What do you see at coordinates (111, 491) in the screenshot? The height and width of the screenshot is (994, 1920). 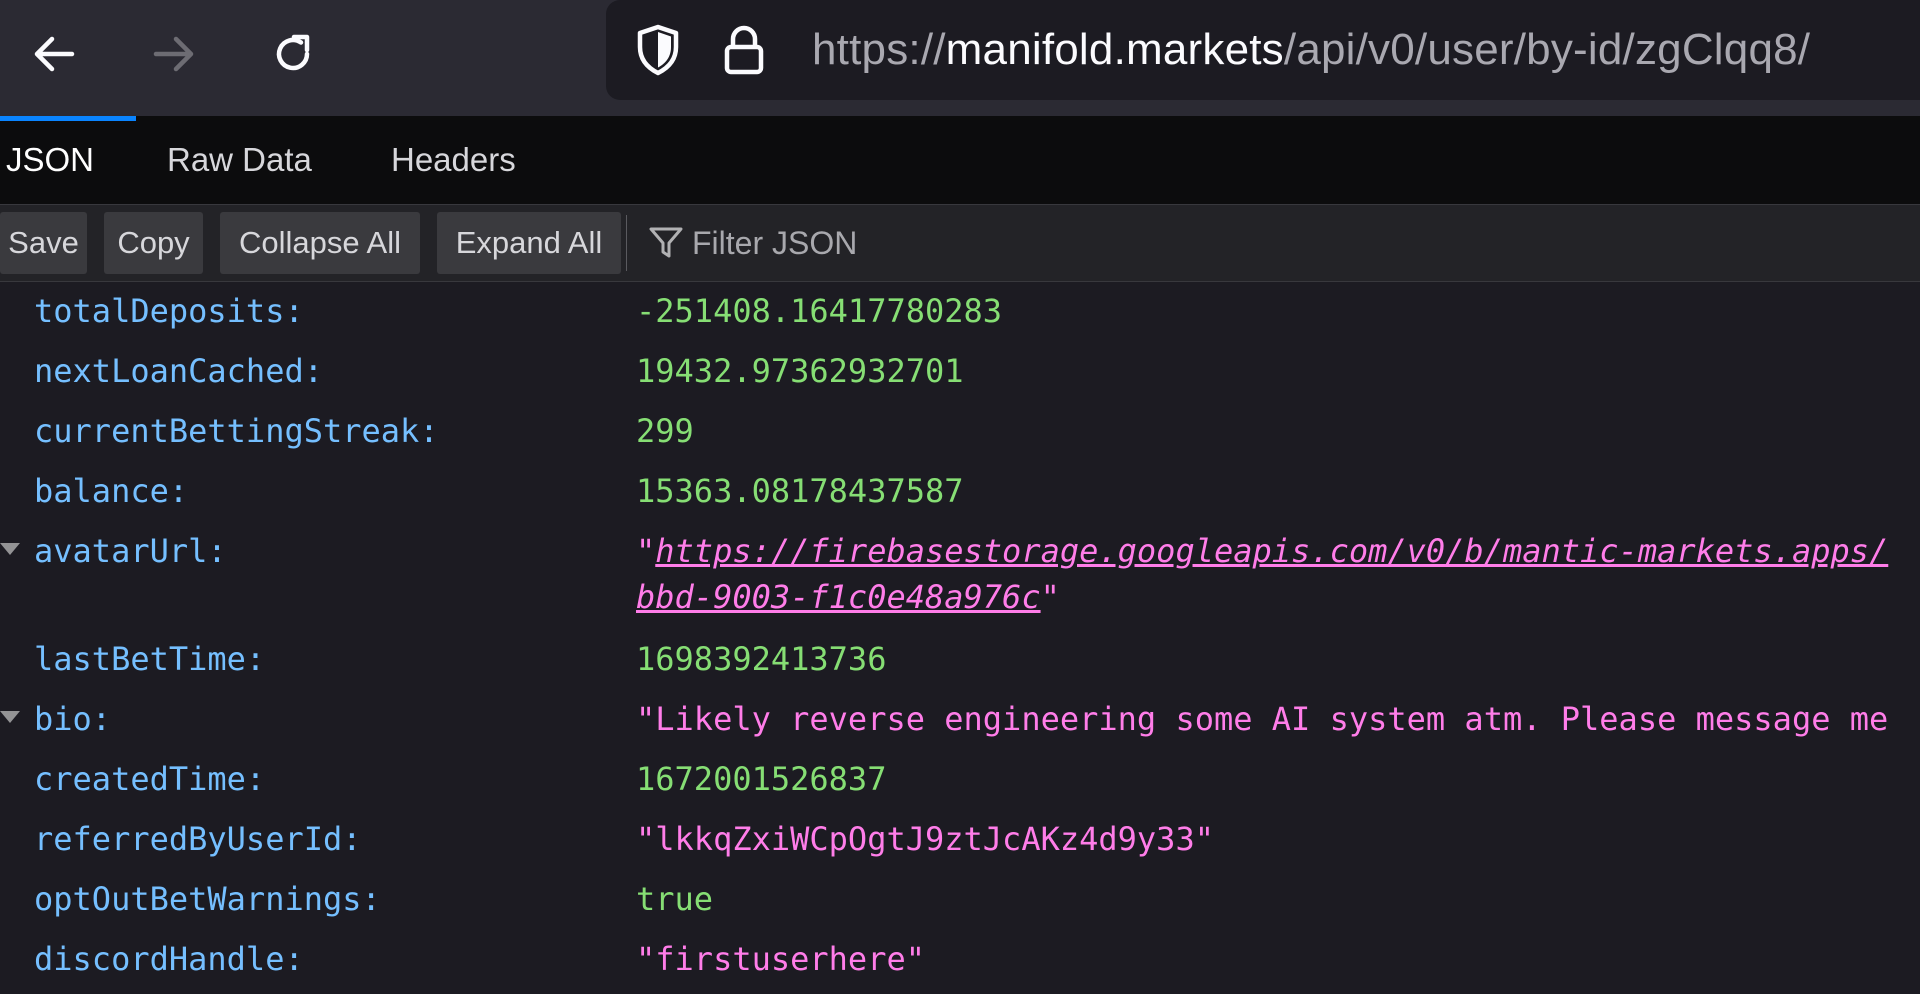 I see `json-key: balance:` at bounding box center [111, 491].